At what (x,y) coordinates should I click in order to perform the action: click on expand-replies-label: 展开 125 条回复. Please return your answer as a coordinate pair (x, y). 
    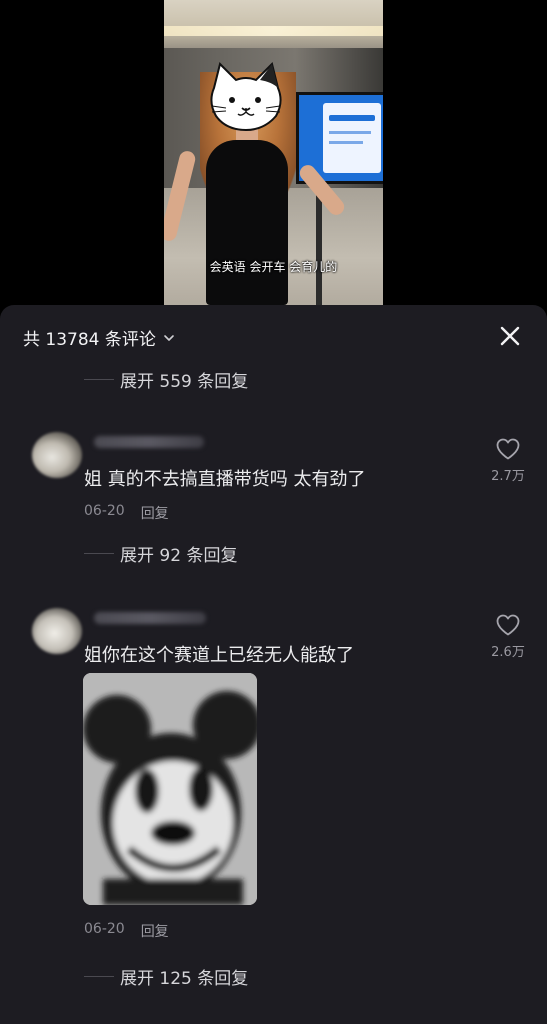
    Looking at the image, I should click on (184, 979).